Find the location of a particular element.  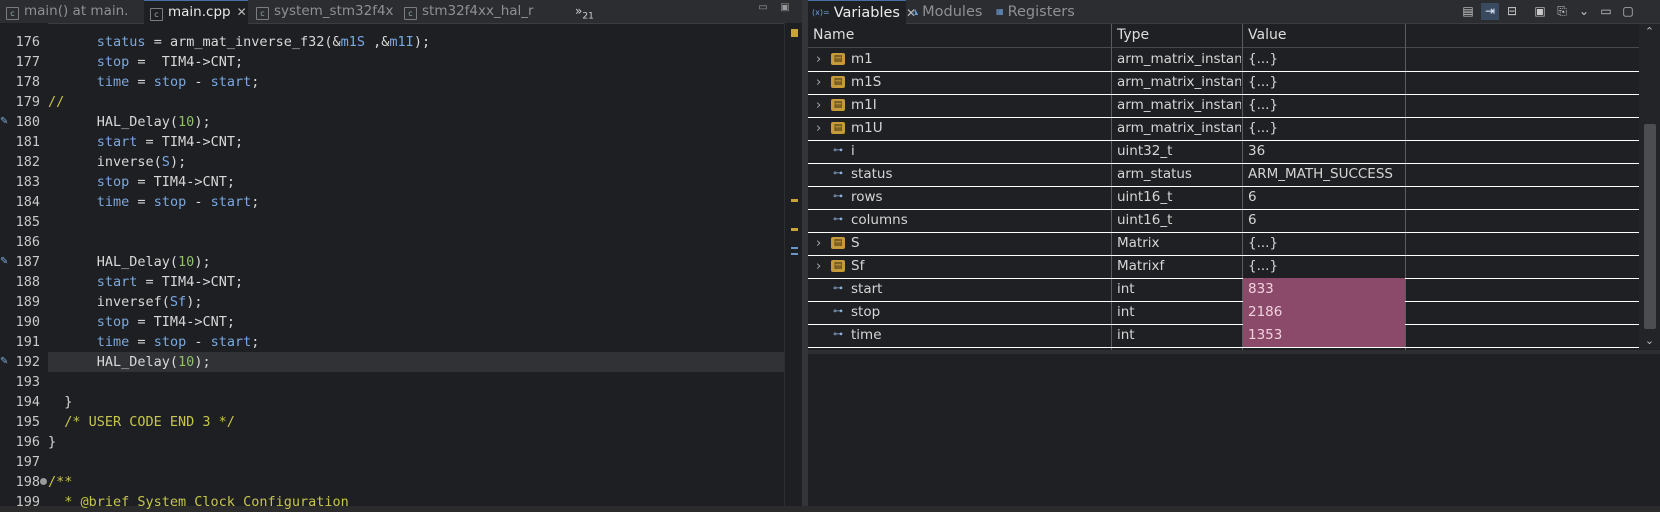

variables-scrollbar: ⌃ ⌄ is located at coordinates (1649, 186).